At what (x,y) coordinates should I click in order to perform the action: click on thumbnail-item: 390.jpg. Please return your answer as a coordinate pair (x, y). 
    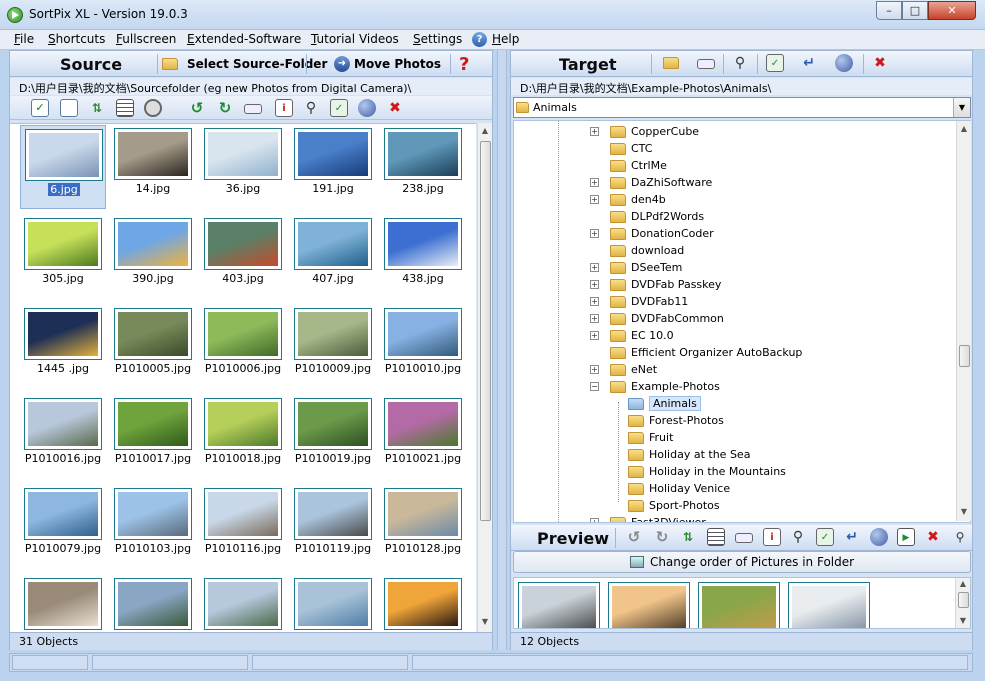
    Looking at the image, I should click on (153, 257).